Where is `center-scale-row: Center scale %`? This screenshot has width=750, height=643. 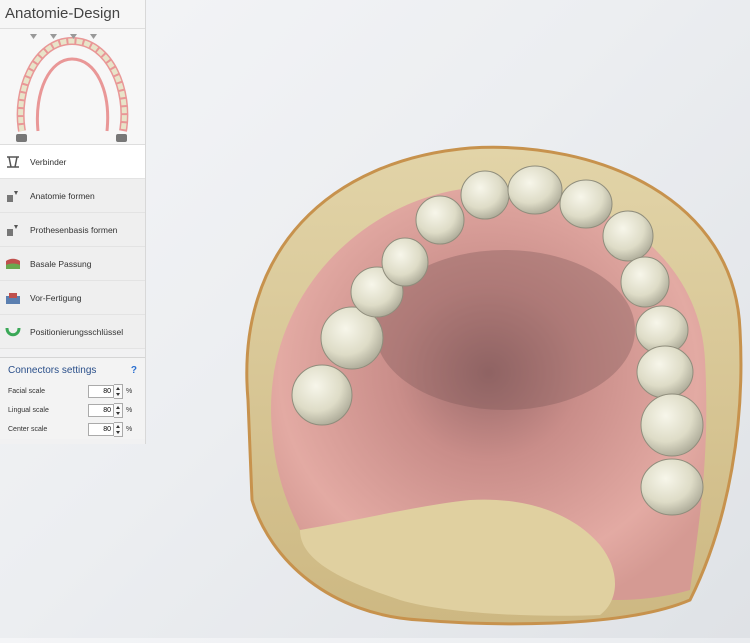 center-scale-row: Center scale % is located at coordinates (72, 429).